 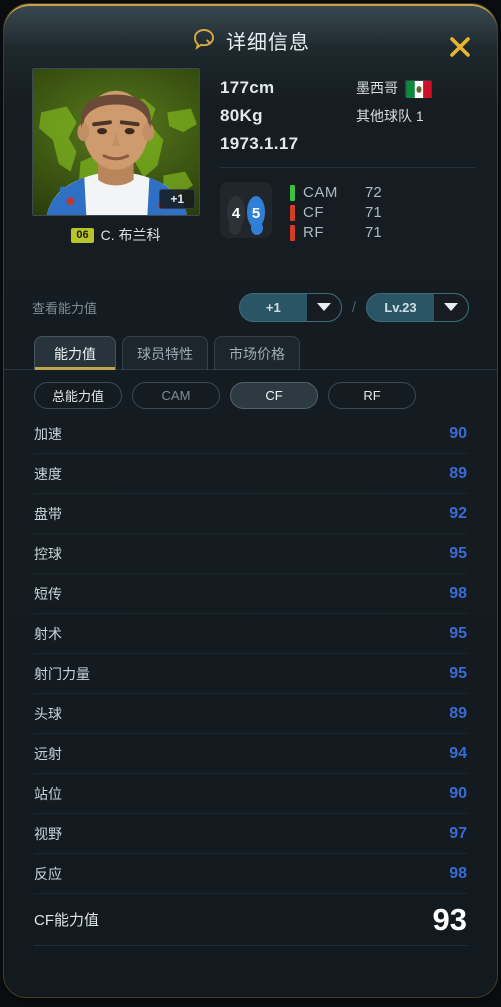 What do you see at coordinates (48, 553) in the screenshot?
I see `stat-label: 控球` at bounding box center [48, 553].